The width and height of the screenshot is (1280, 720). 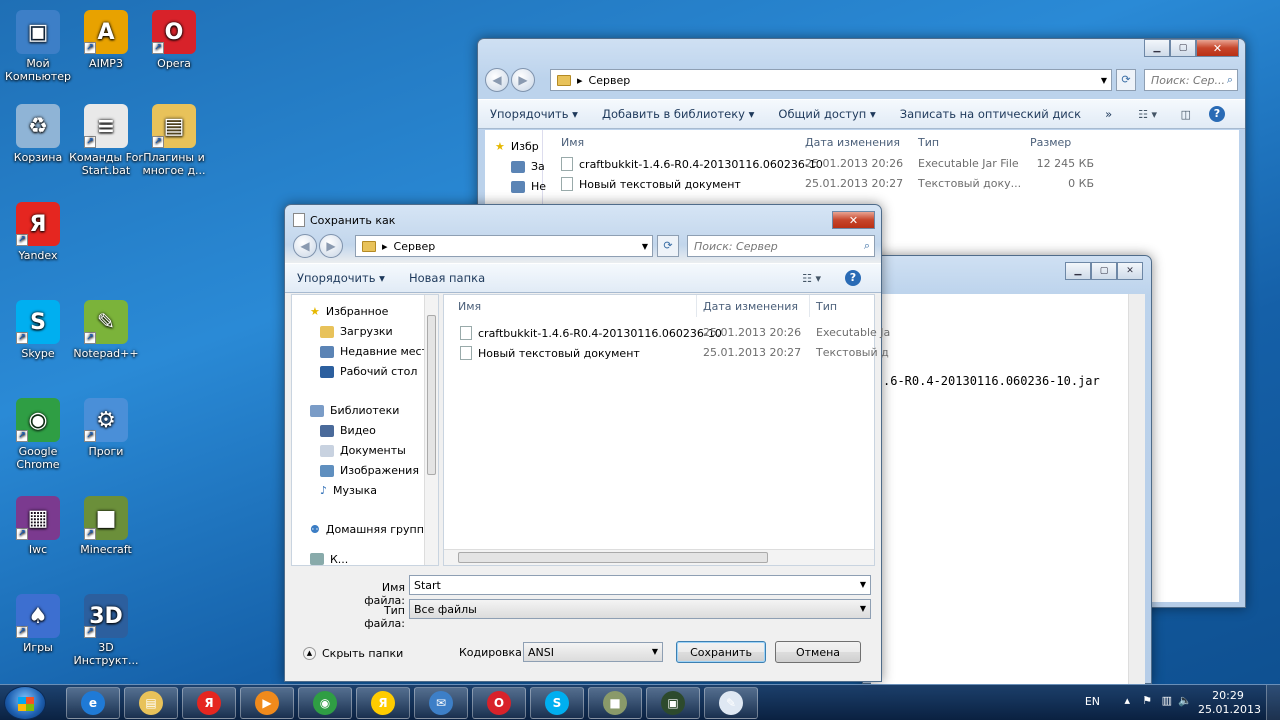 I want to click on filename-field: Start ▼, so click(x=640, y=585).